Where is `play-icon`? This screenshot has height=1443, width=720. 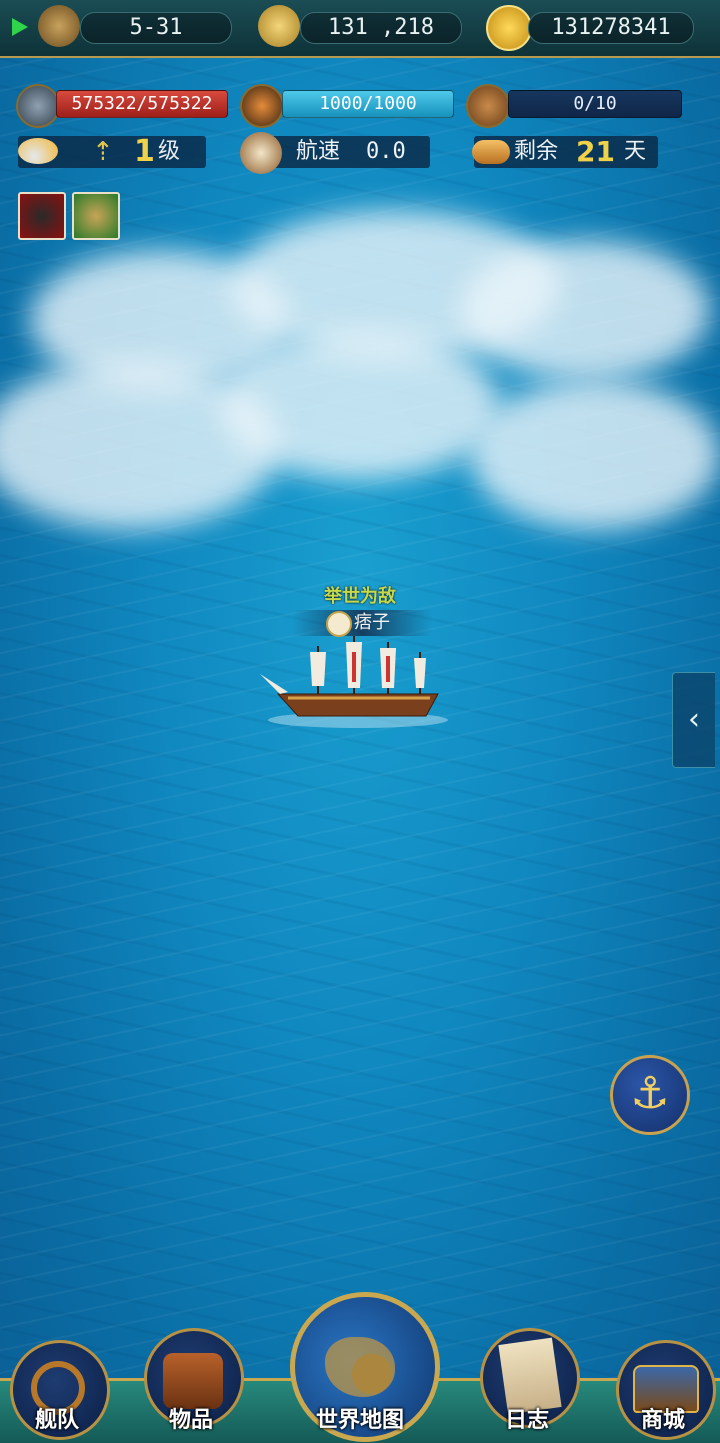 play-icon is located at coordinates (20, 27).